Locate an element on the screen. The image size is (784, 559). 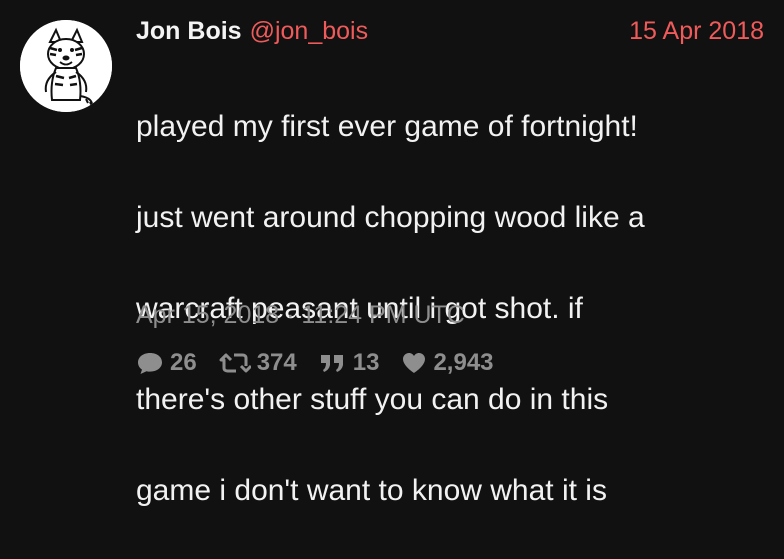
avatar-image is located at coordinates (66, 66).